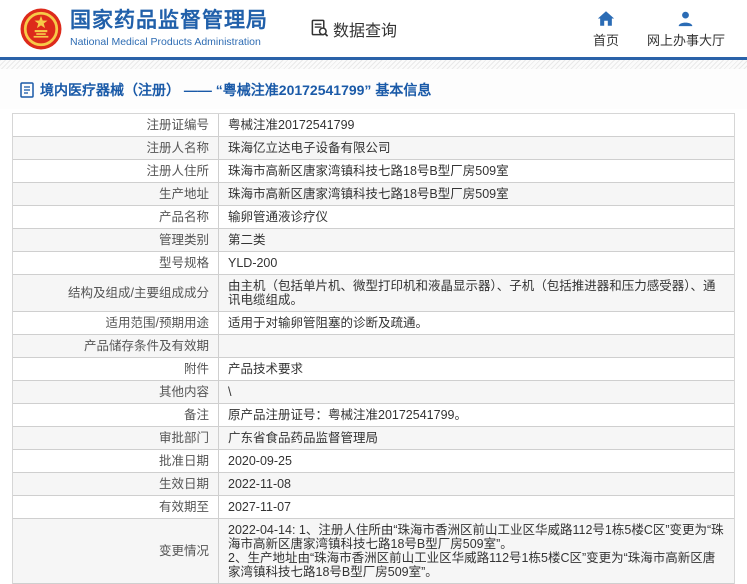  I want to click on table-row: 产品储存条件及有效期, so click(373, 346).